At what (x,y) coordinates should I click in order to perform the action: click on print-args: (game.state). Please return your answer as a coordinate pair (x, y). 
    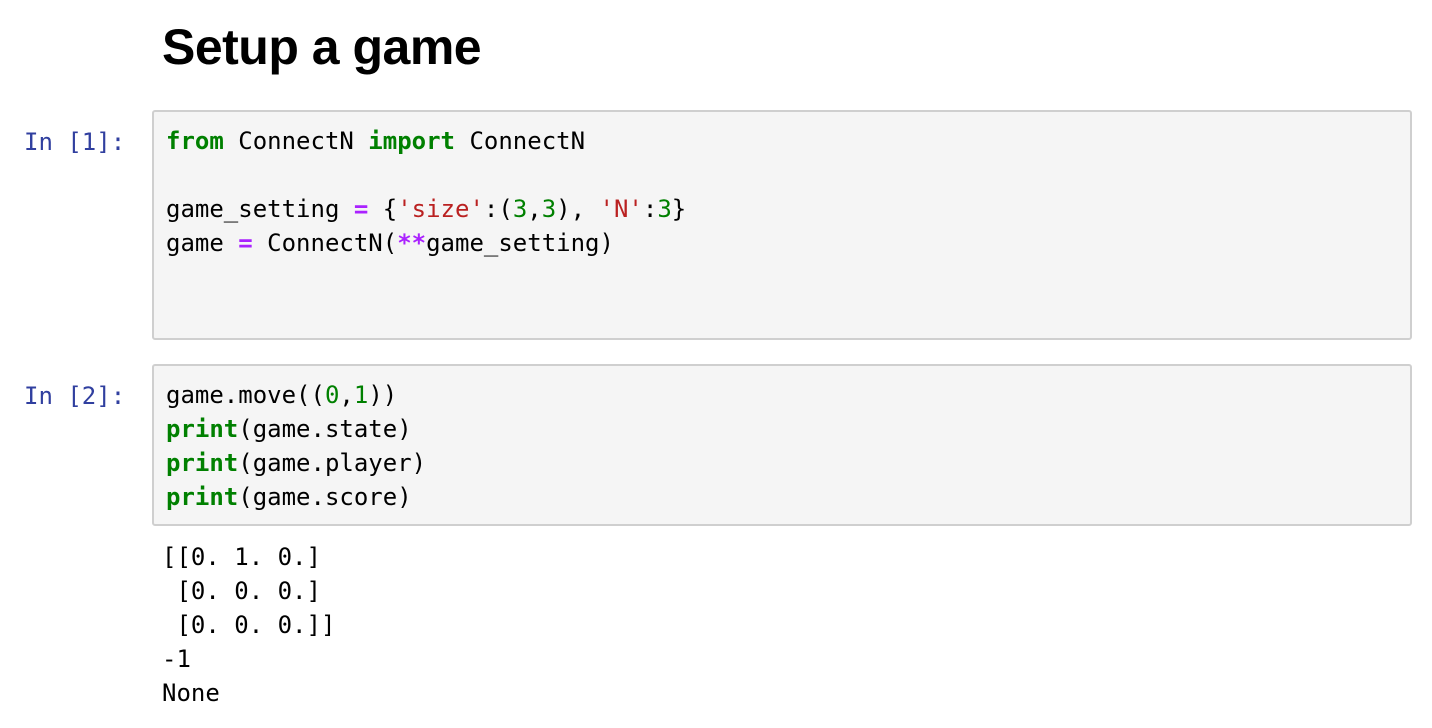
    Looking at the image, I should click on (325, 429).